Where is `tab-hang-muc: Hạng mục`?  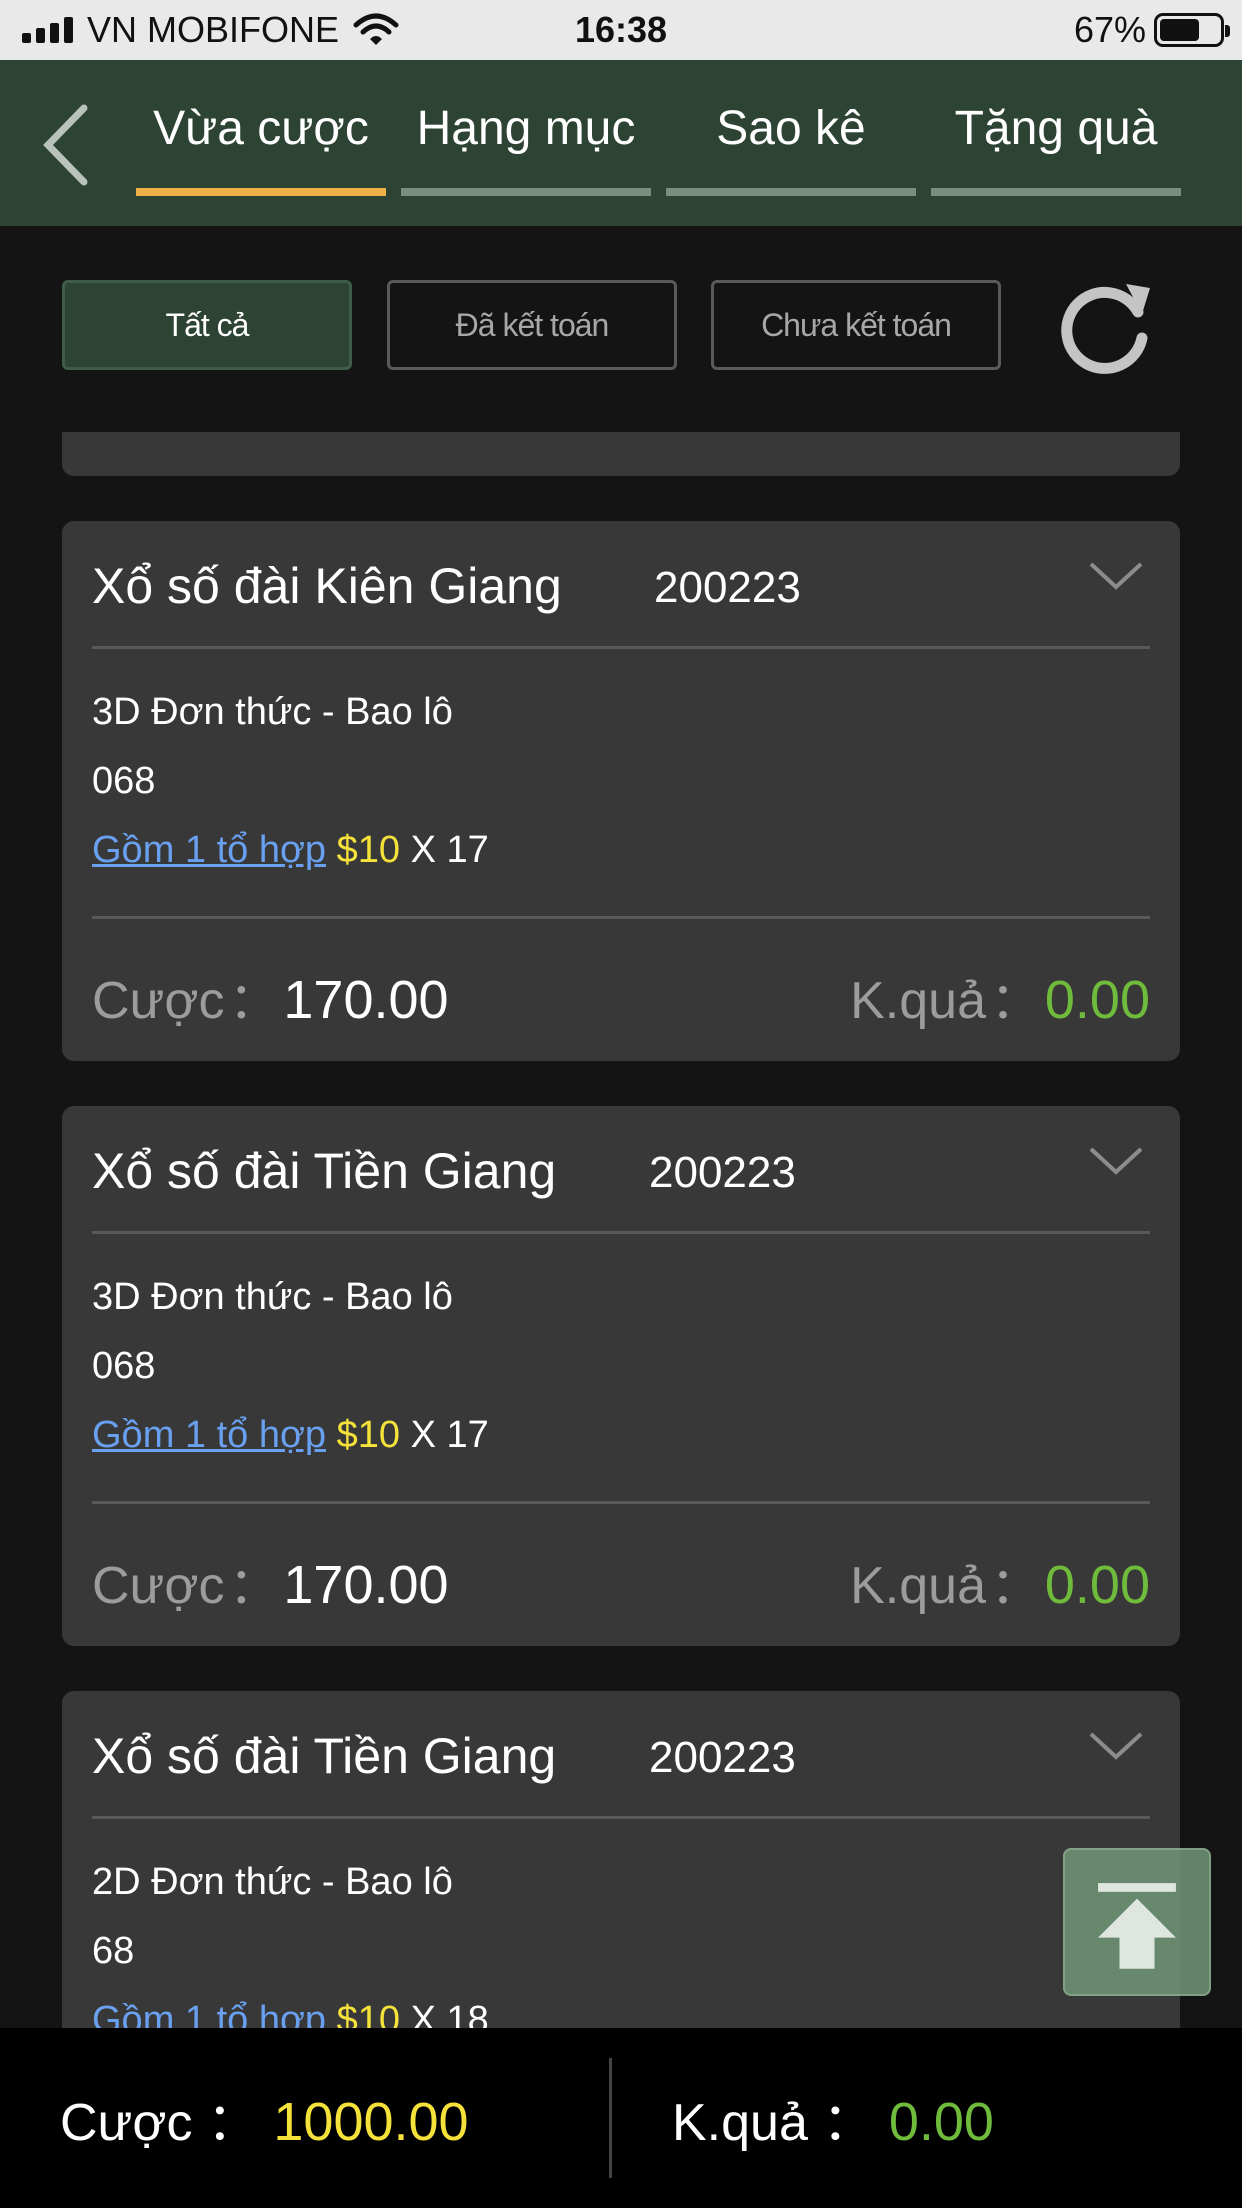 tab-hang-muc: Hạng mục is located at coordinates (526, 148).